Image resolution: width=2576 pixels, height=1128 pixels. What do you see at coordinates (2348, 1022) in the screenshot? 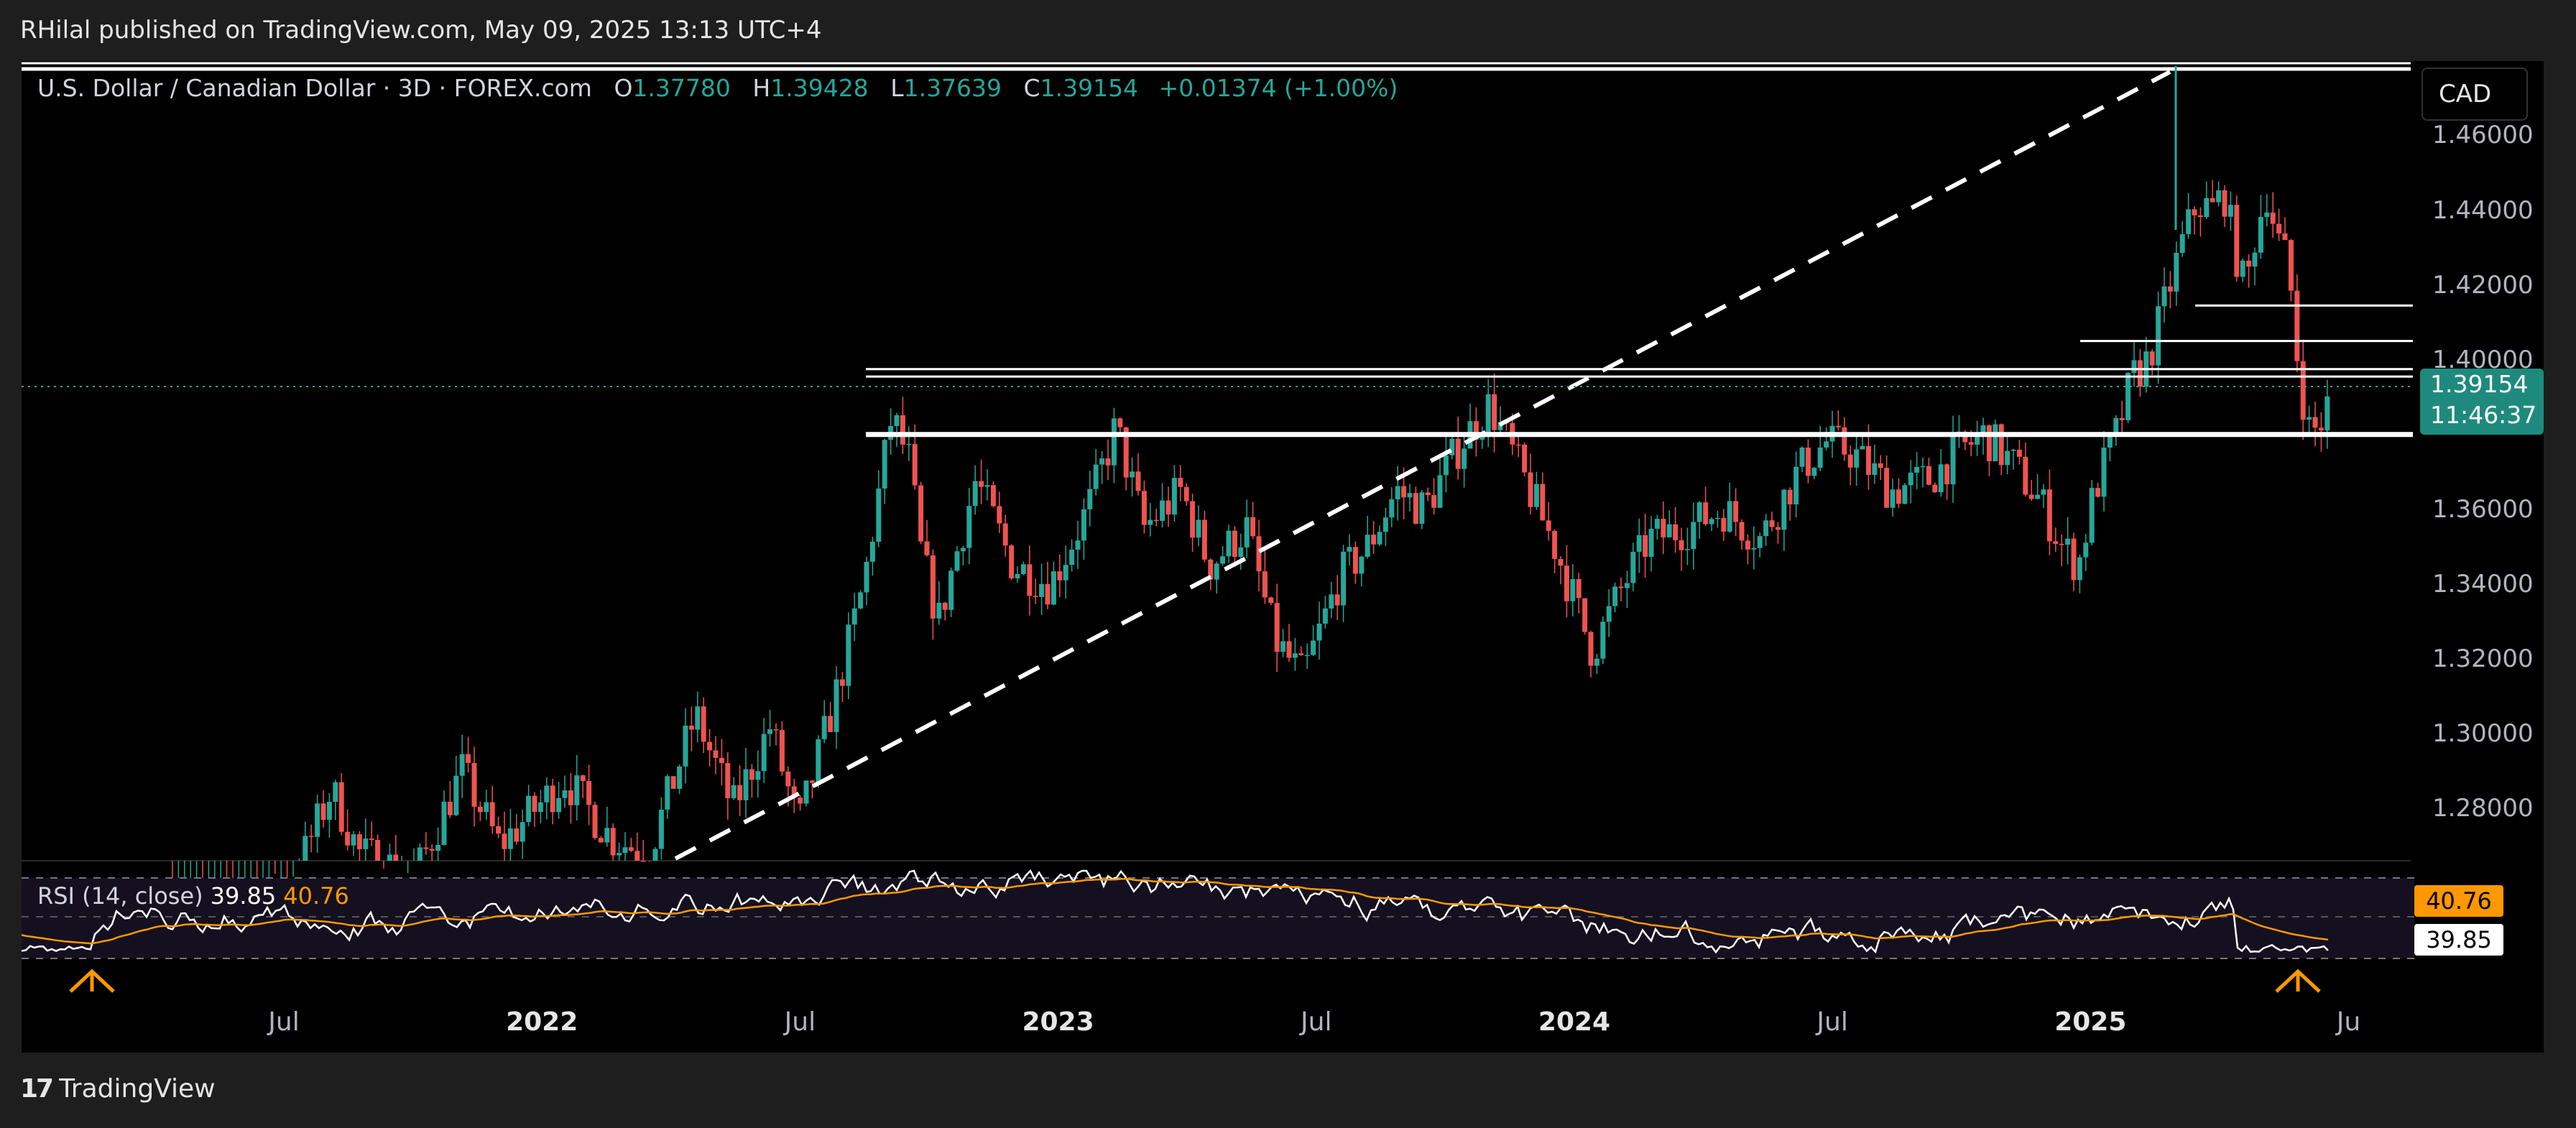
I see `time-tick: Ju` at bounding box center [2348, 1022].